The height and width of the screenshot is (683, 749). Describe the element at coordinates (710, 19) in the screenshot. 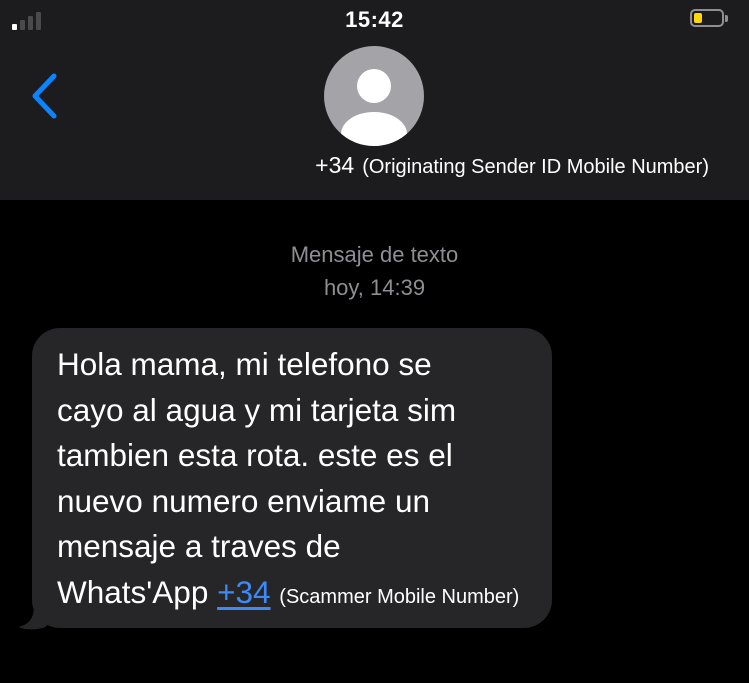

I see `battery-icon` at that location.